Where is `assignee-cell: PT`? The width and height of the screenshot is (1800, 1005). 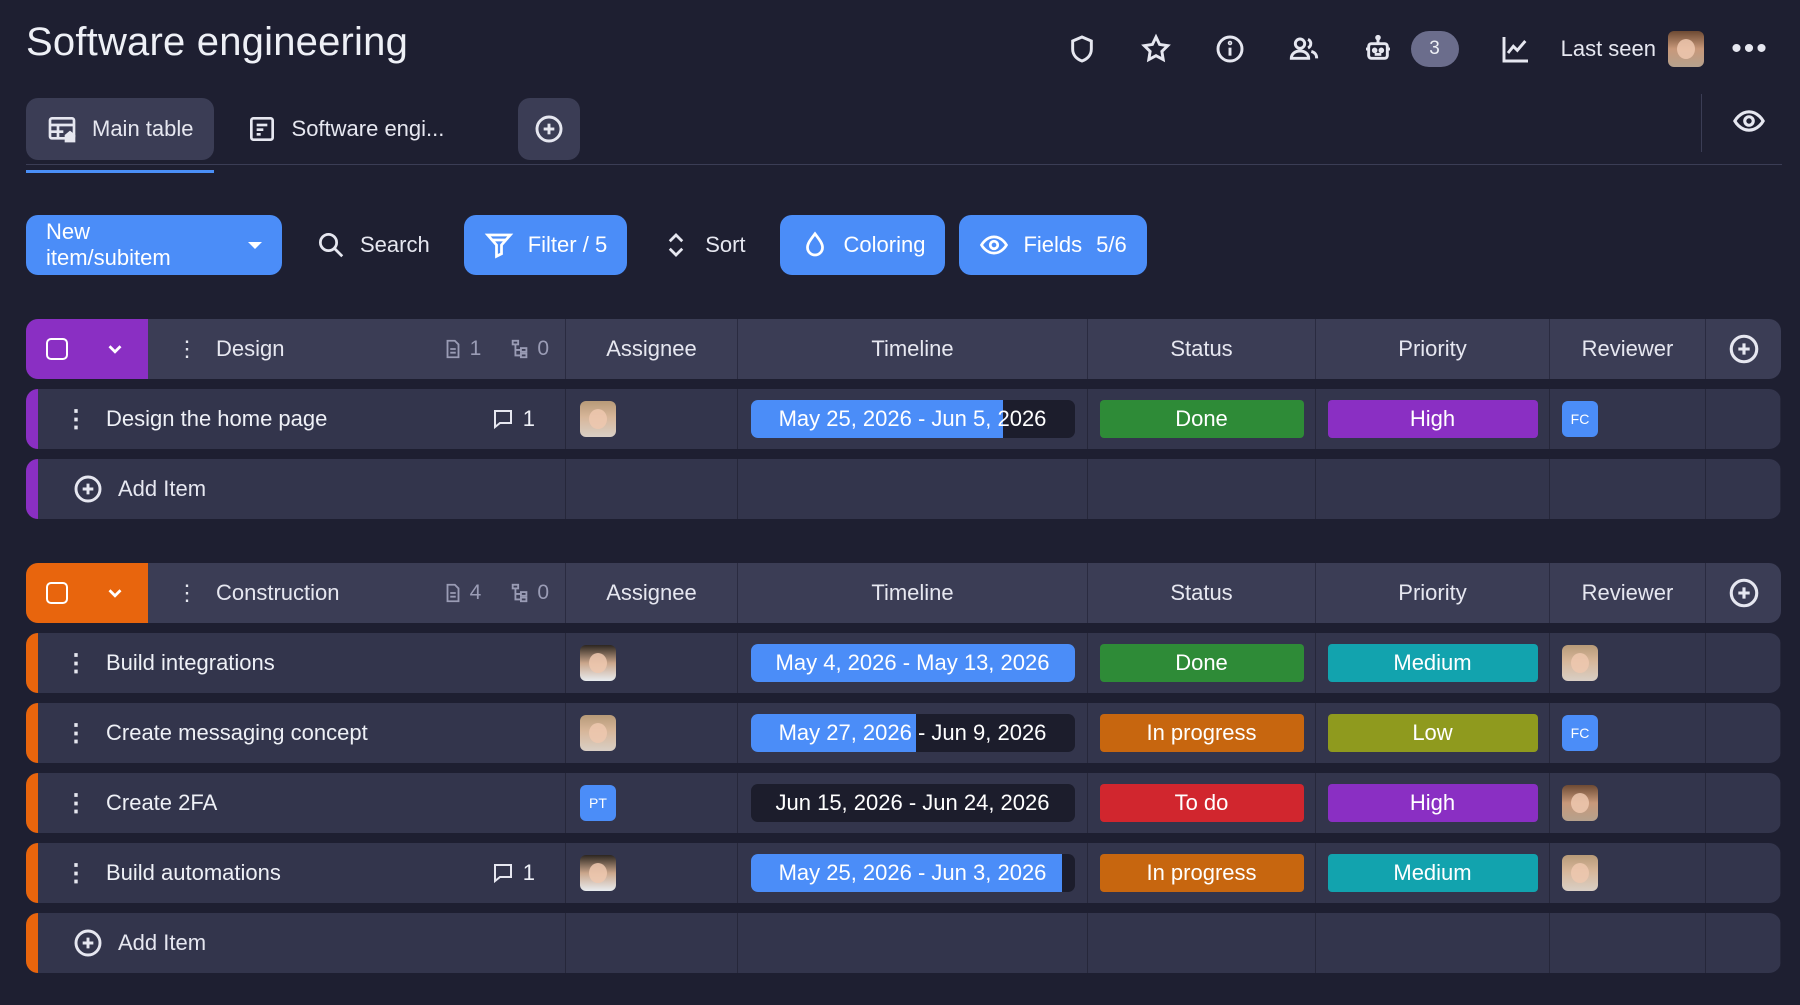
assignee-cell: PT is located at coordinates (652, 803).